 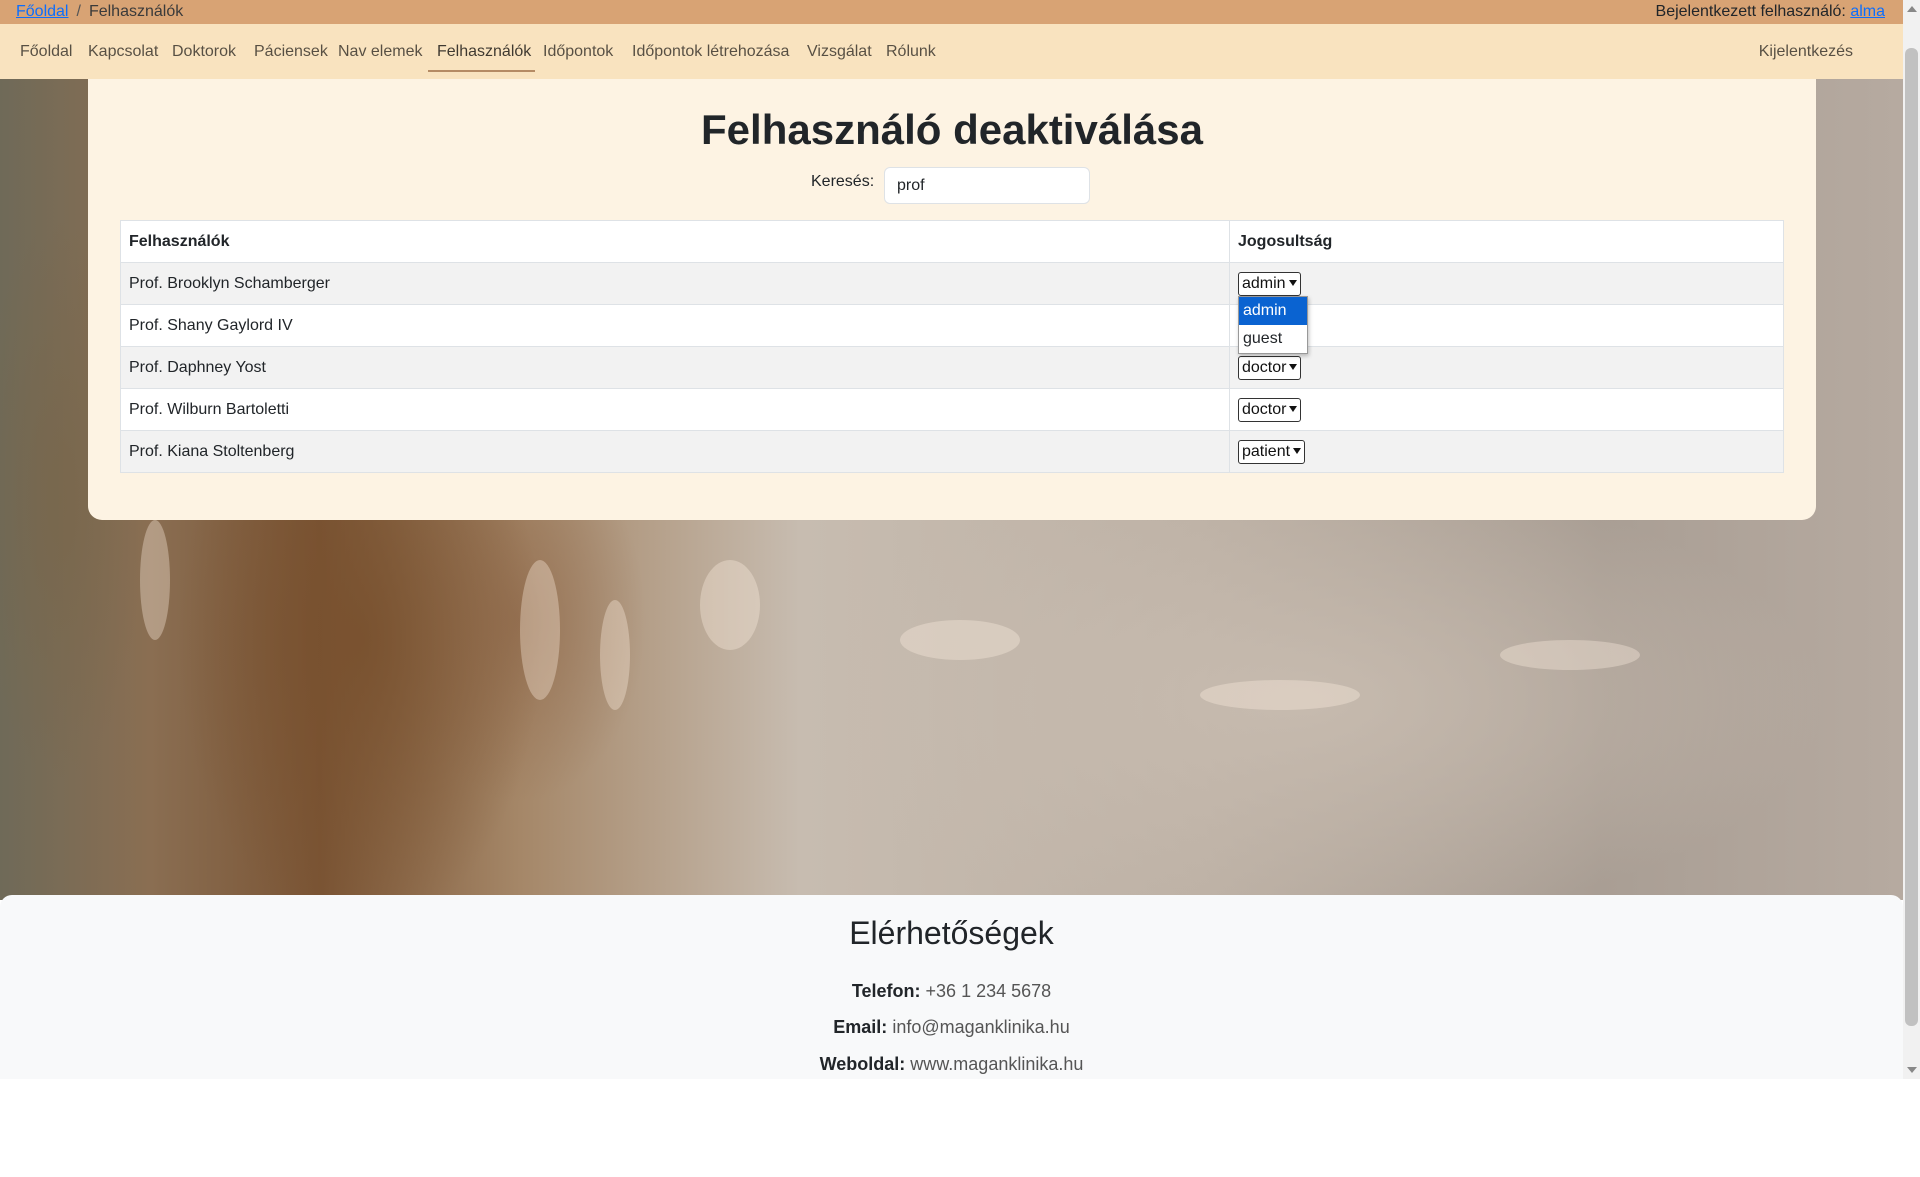 What do you see at coordinates (484, 52) in the screenshot?
I see `nav-item-felhasznalok: Felhasználók` at bounding box center [484, 52].